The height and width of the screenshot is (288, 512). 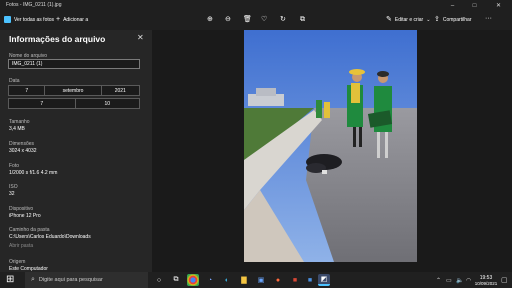 I want to click on time-hour: 7, so click(x=42, y=103).